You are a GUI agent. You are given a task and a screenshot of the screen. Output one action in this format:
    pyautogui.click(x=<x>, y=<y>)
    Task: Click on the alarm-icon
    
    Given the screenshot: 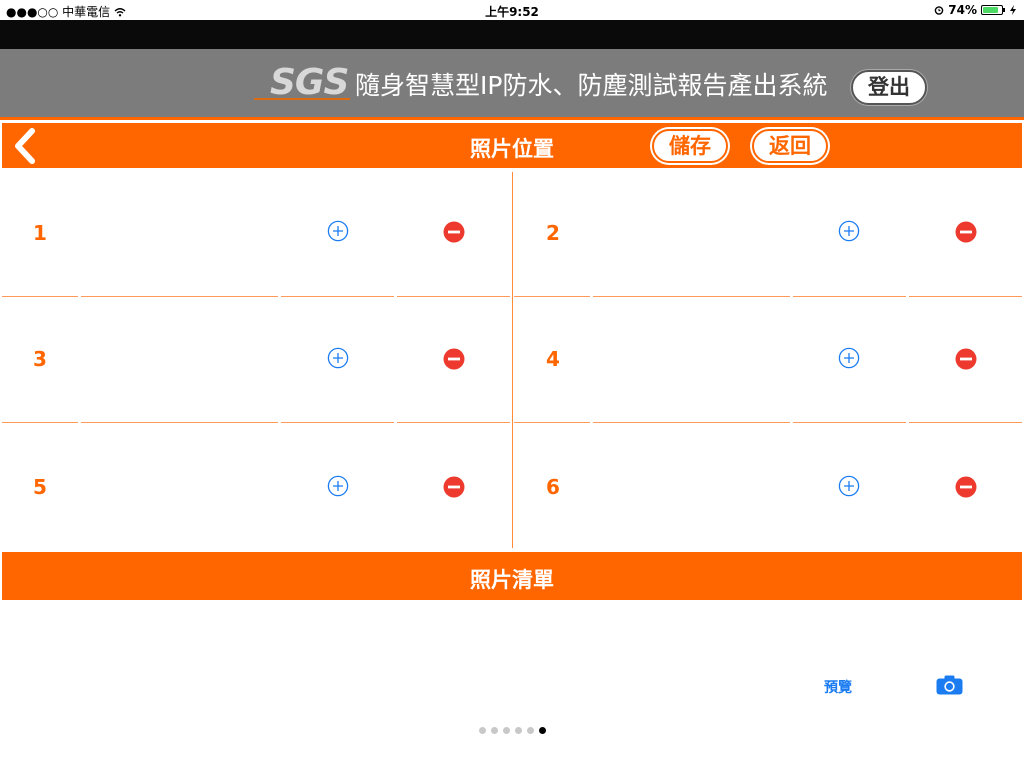 What is the action you would take?
    pyautogui.click(x=939, y=10)
    